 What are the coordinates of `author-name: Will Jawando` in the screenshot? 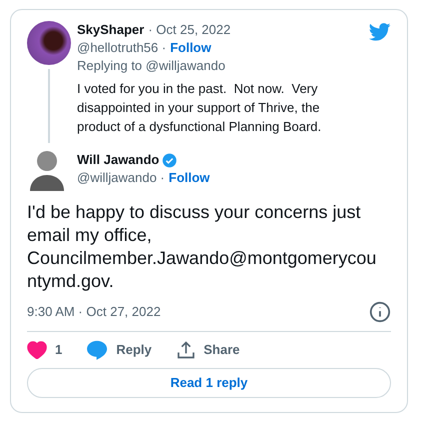 It's located at (118, 160).